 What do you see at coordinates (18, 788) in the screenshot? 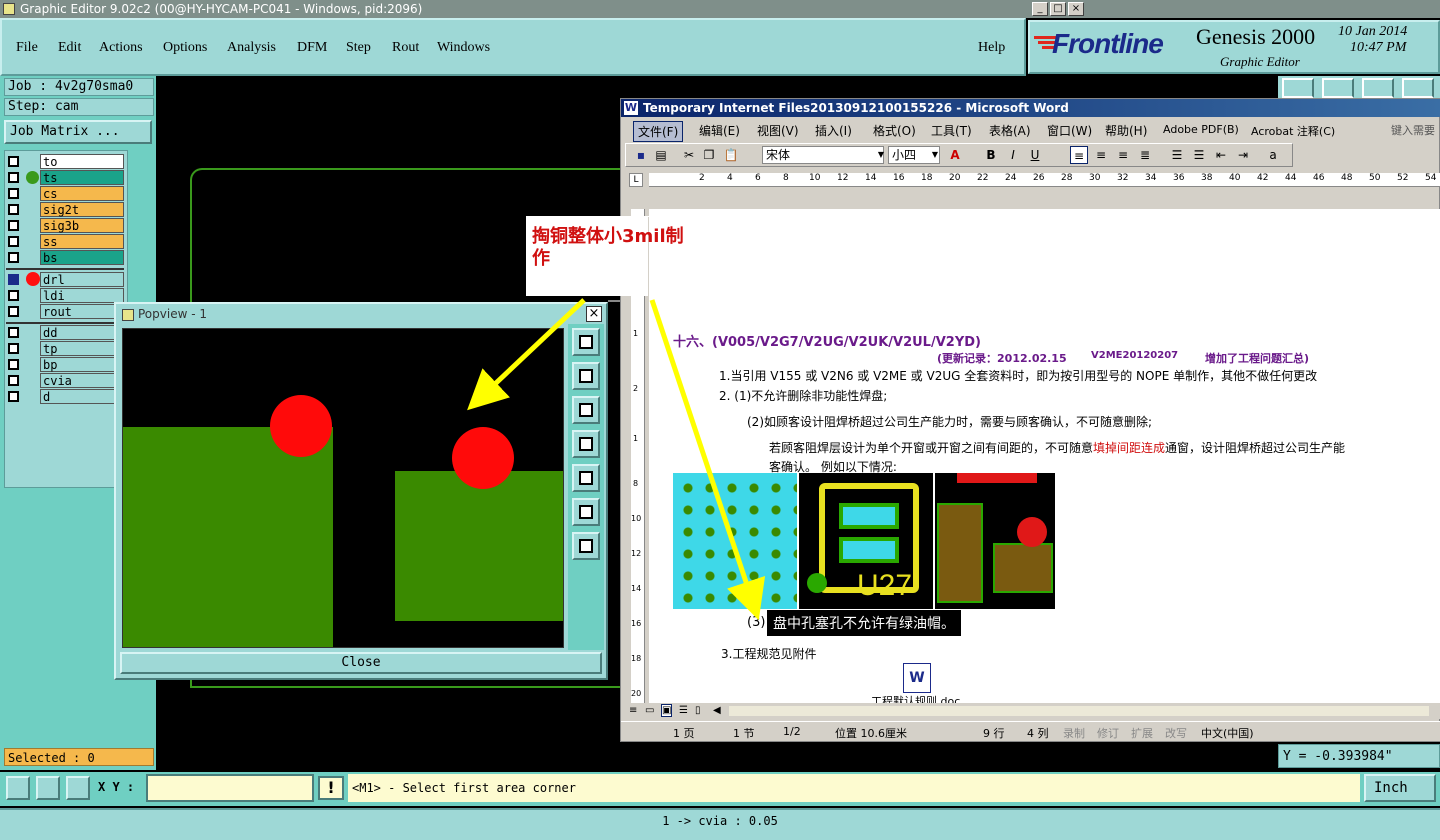
I see `zoom-area-icon` at bounding box center [18, 788].